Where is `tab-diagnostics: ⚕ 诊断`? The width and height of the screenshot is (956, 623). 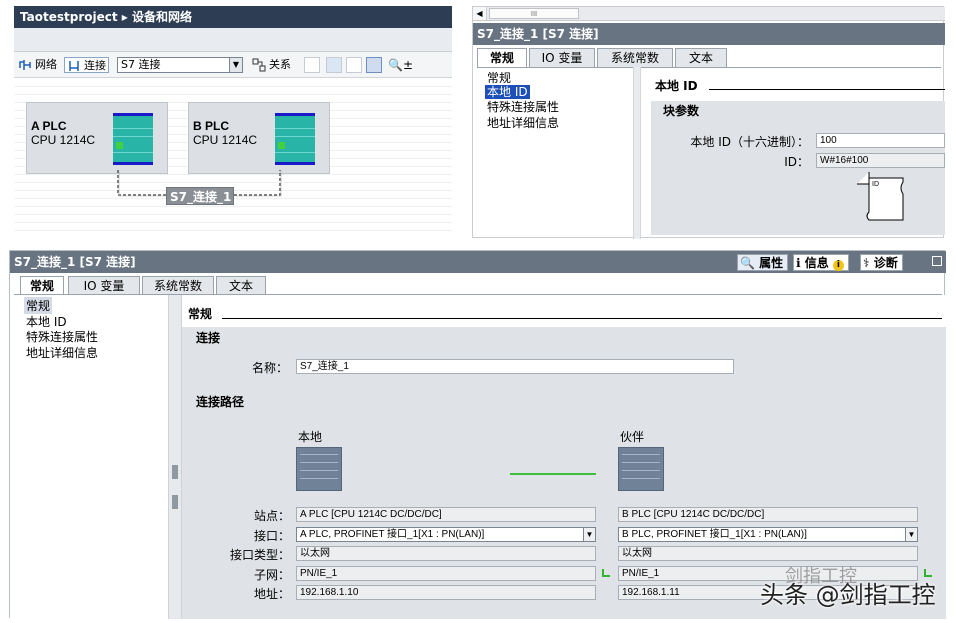
tab-diagnostics: ⚕ 诊断 is located at coordinates (881, 262).